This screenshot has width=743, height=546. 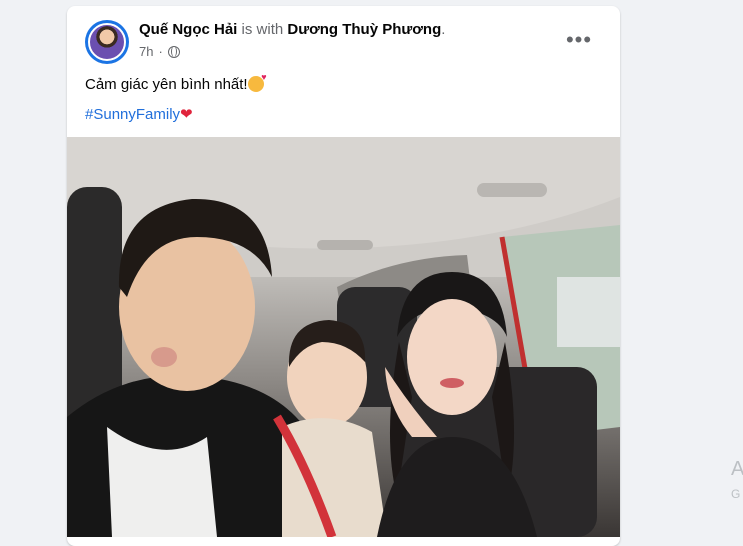 I want to click on author-avatar, so click(x=107, y=42).